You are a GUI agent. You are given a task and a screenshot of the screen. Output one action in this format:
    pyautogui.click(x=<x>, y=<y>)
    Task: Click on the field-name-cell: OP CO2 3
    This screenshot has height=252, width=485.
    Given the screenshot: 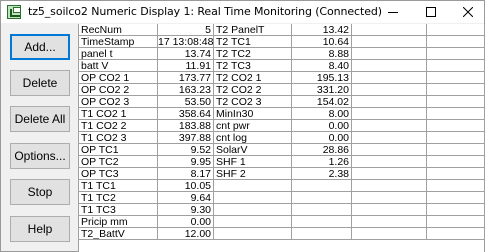 What is the action you would take?
    pyautogui.click(x=118, y=102)
    